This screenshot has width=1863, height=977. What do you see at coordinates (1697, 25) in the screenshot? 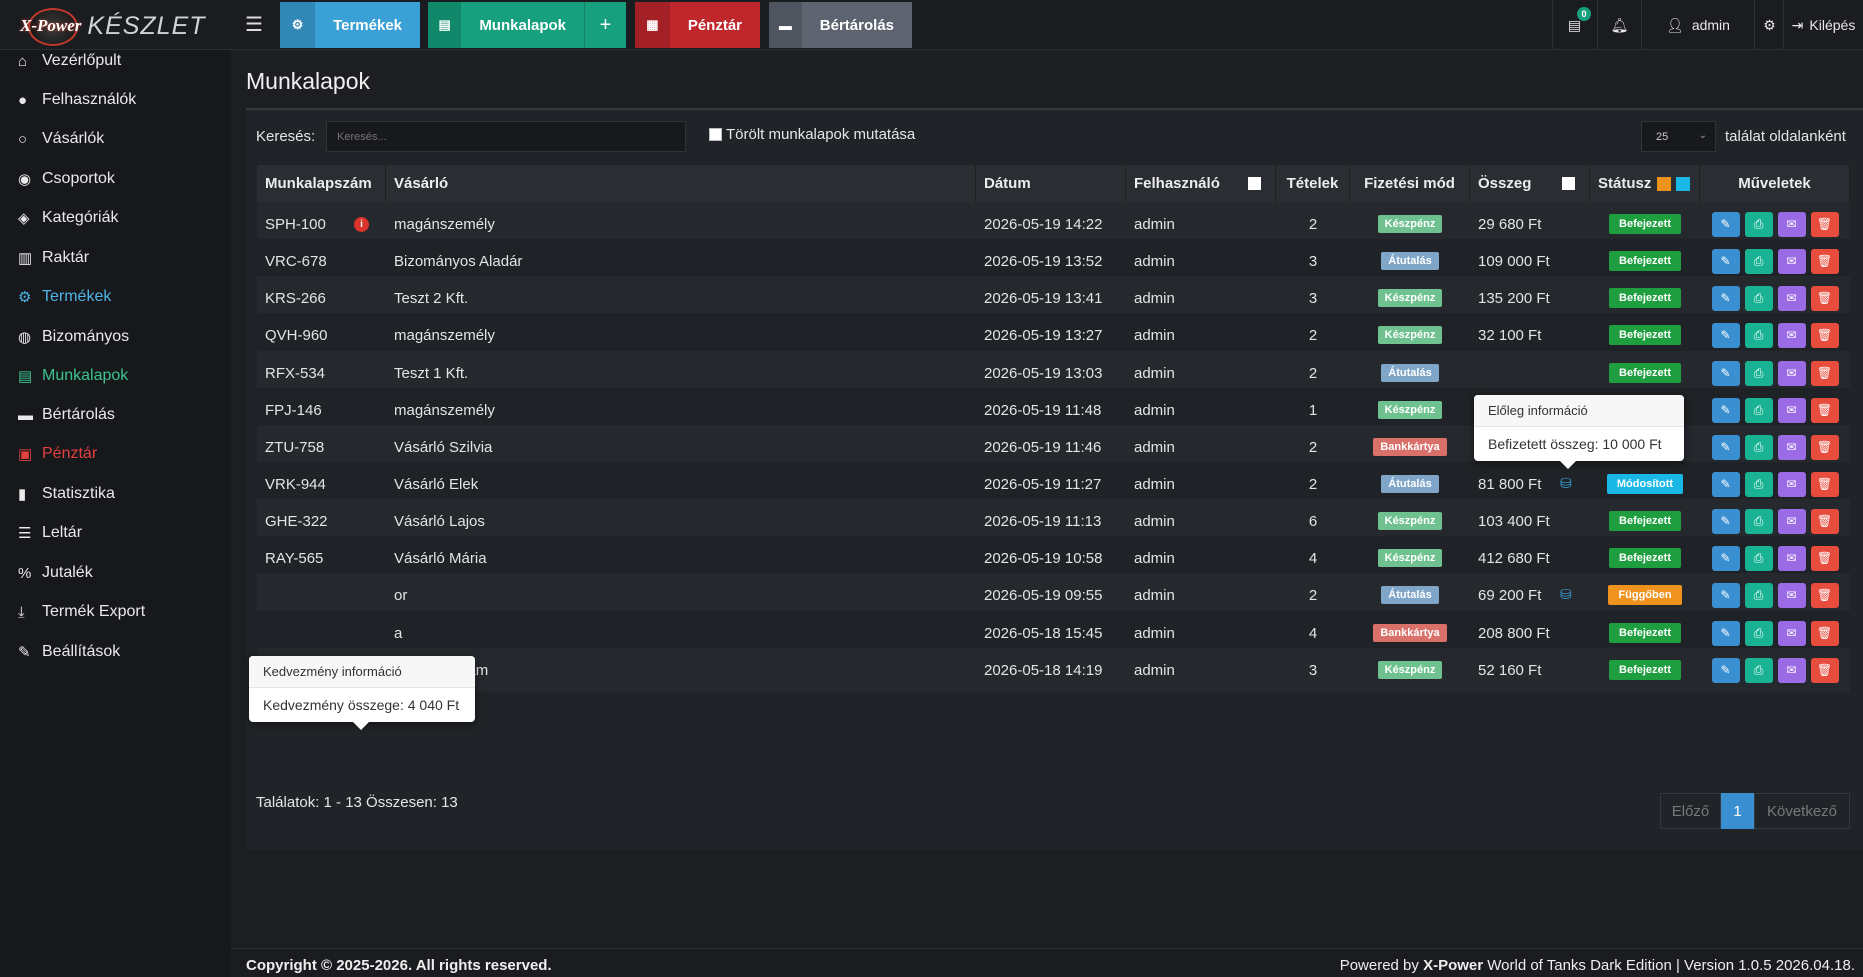
I see `user-menu-button: 👤︎ admin` at bounding box center [1697, 25].